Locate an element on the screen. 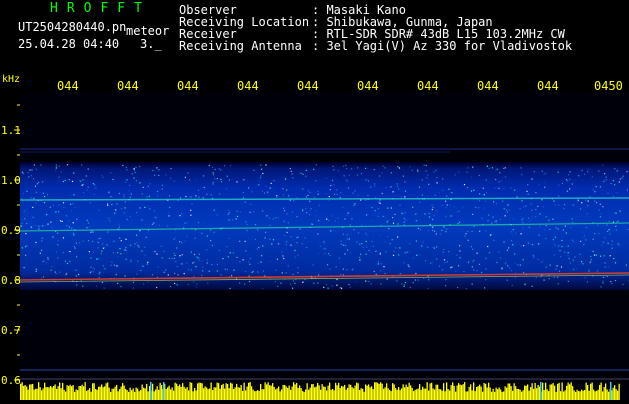  frequency-tick-marks is located at coordinates (10, 242).